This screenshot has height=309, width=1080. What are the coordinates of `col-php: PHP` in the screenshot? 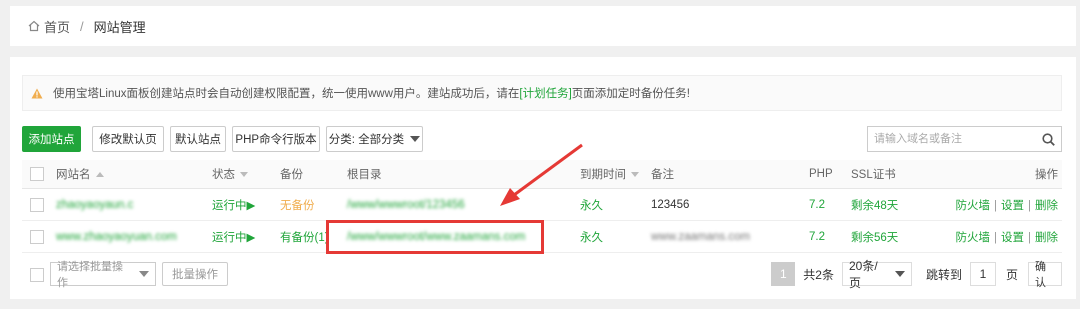 It's located at (822, 174).